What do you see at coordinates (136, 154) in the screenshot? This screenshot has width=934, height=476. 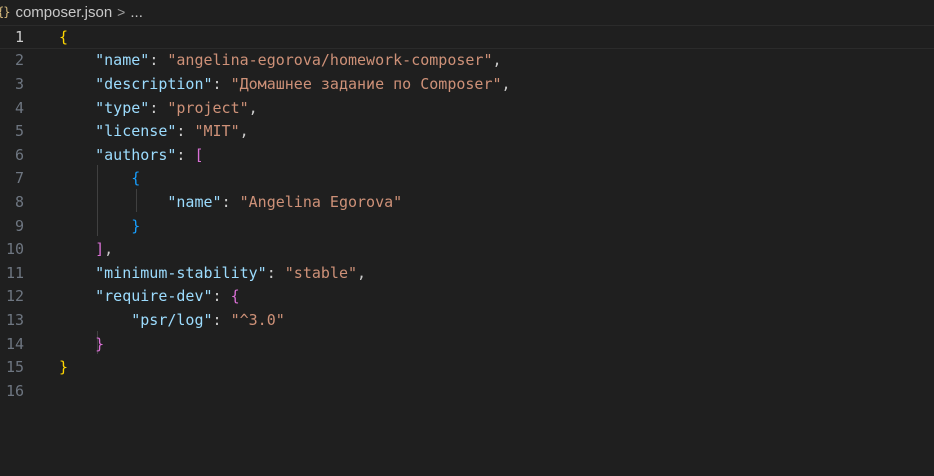 I see `code-token: "authors"` at bounding box center [136, 154].